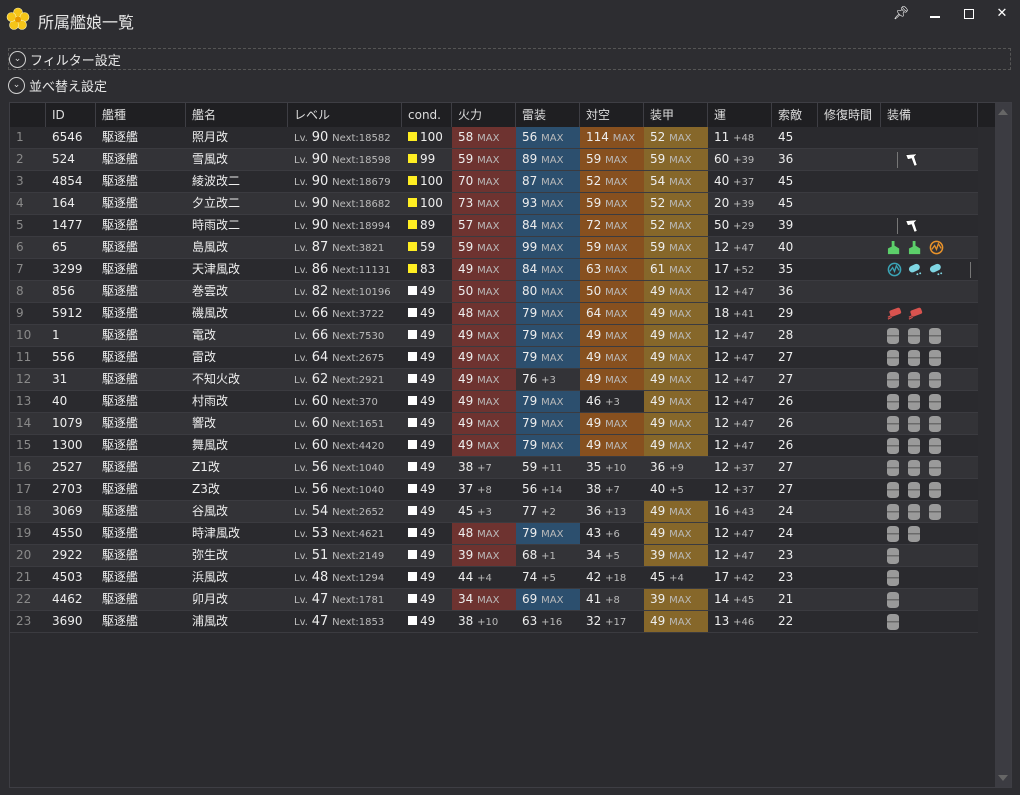 The image size is (1020, 795). Describe the element at coordinates (929, 115) in the screenshot. I see `column-header-equipment: 装備` at that location.